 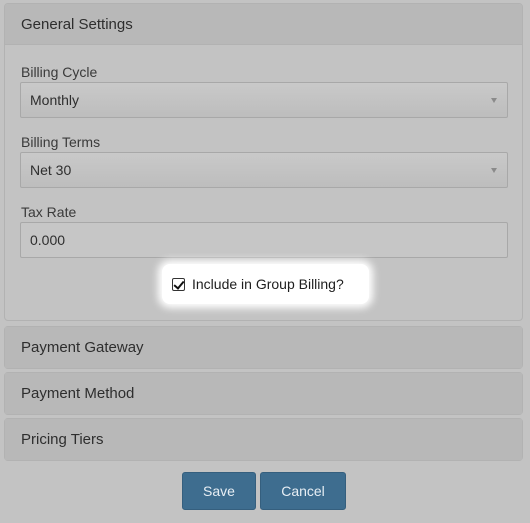 I want to click on payment-gateway-heading: Payment Gateway, so click(x=263, y=347).